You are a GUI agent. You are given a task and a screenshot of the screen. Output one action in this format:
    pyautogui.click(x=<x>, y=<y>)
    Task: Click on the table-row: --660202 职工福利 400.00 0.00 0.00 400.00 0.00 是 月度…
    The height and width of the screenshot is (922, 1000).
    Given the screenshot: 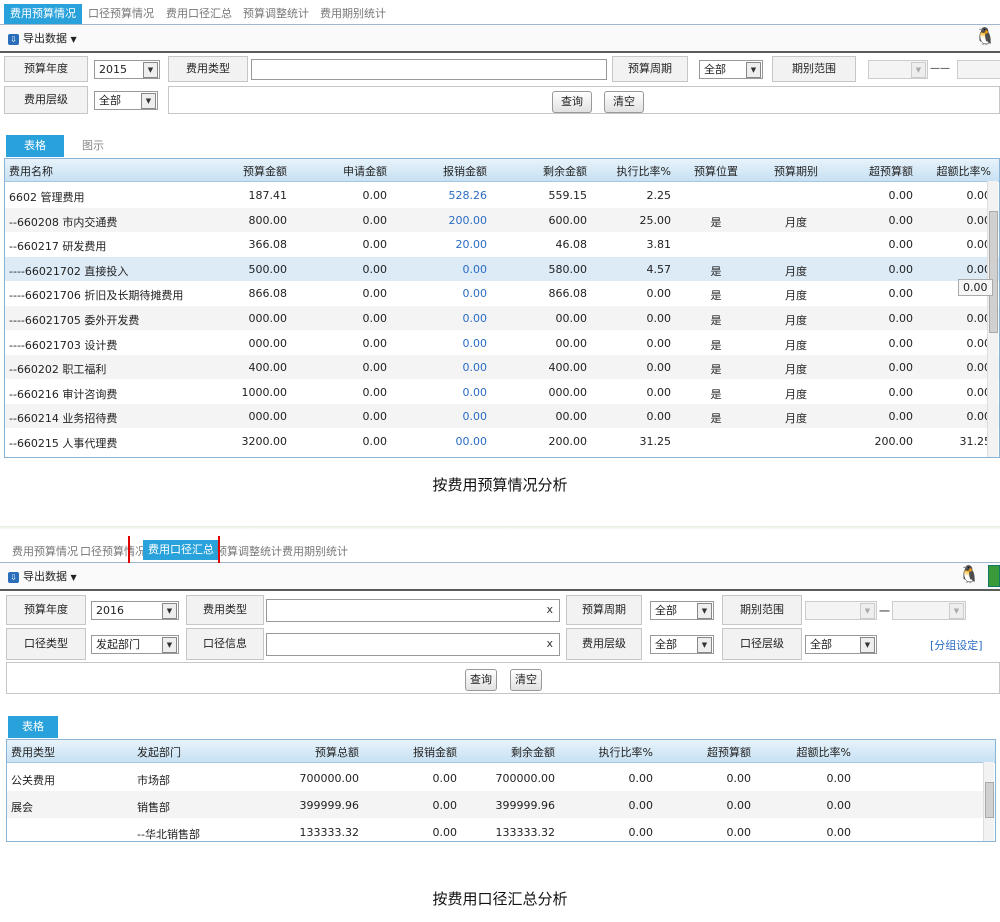 What is the action you would take?
    pyautogui.click(x=502, y=367)
    